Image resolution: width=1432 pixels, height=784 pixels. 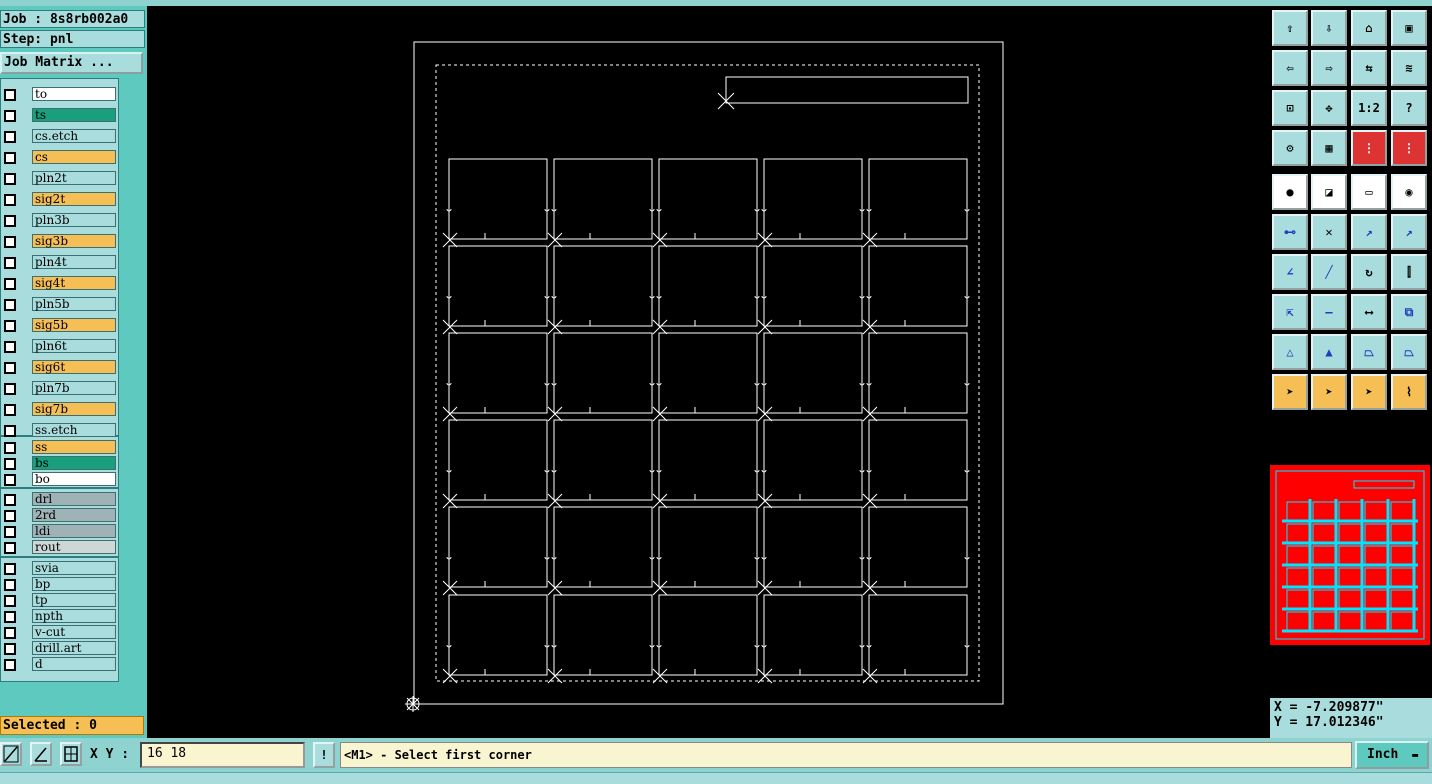 I want to click on layer-row: d, so click(x=59, y=664).